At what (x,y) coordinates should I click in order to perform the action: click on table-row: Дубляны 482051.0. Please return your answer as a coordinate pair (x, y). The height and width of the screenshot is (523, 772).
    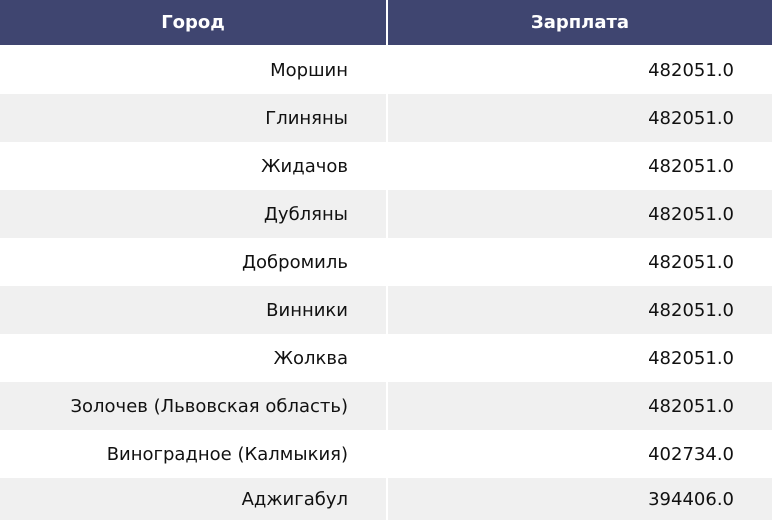
    Looking at the image, I should click on (386, 214).